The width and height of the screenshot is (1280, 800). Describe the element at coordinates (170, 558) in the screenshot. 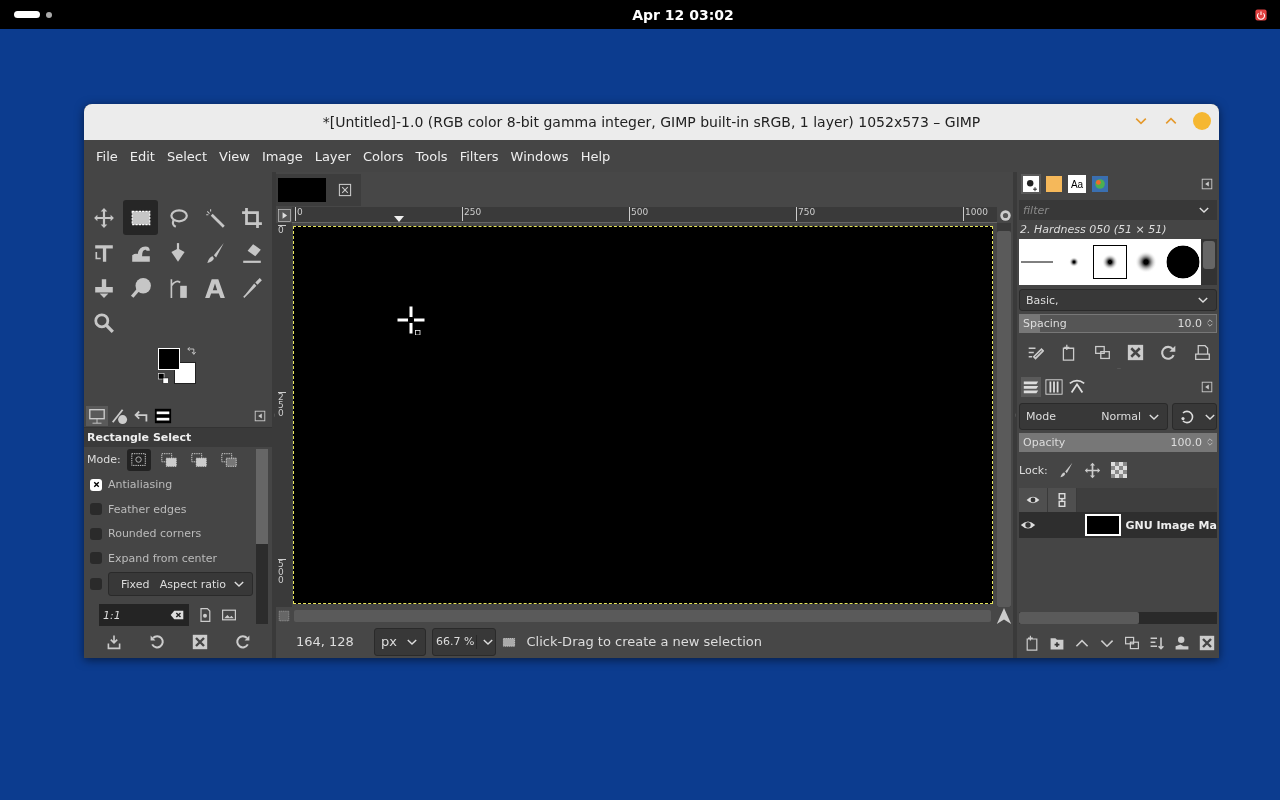

I see `option-checkbox: Expand from center` at that location.